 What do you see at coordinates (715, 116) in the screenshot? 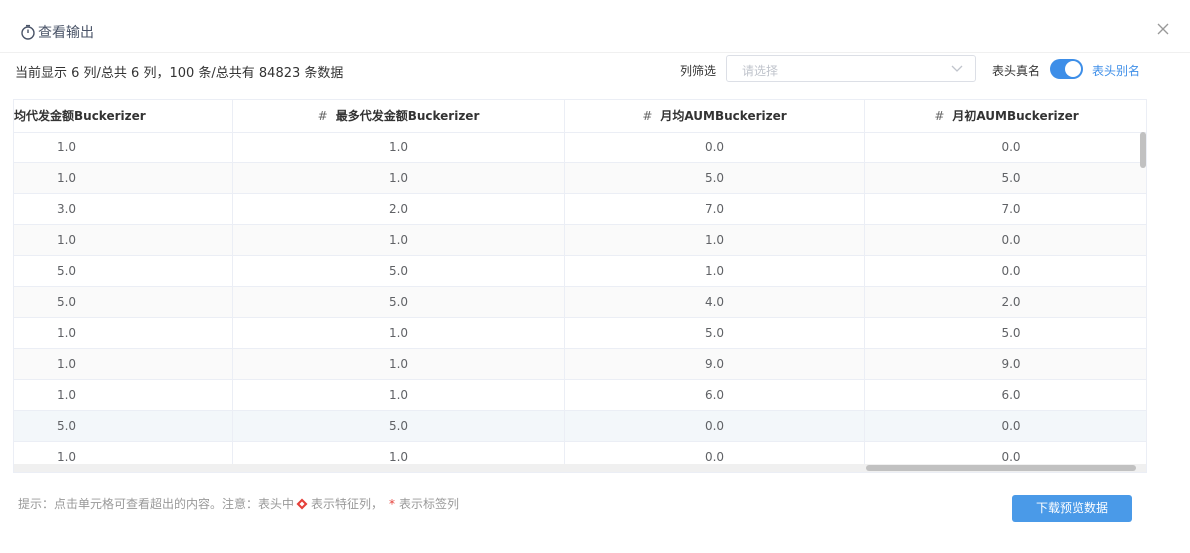
I see `column-header-3: # 月均AUMBuckerizer` at bounding box center [715, 116].